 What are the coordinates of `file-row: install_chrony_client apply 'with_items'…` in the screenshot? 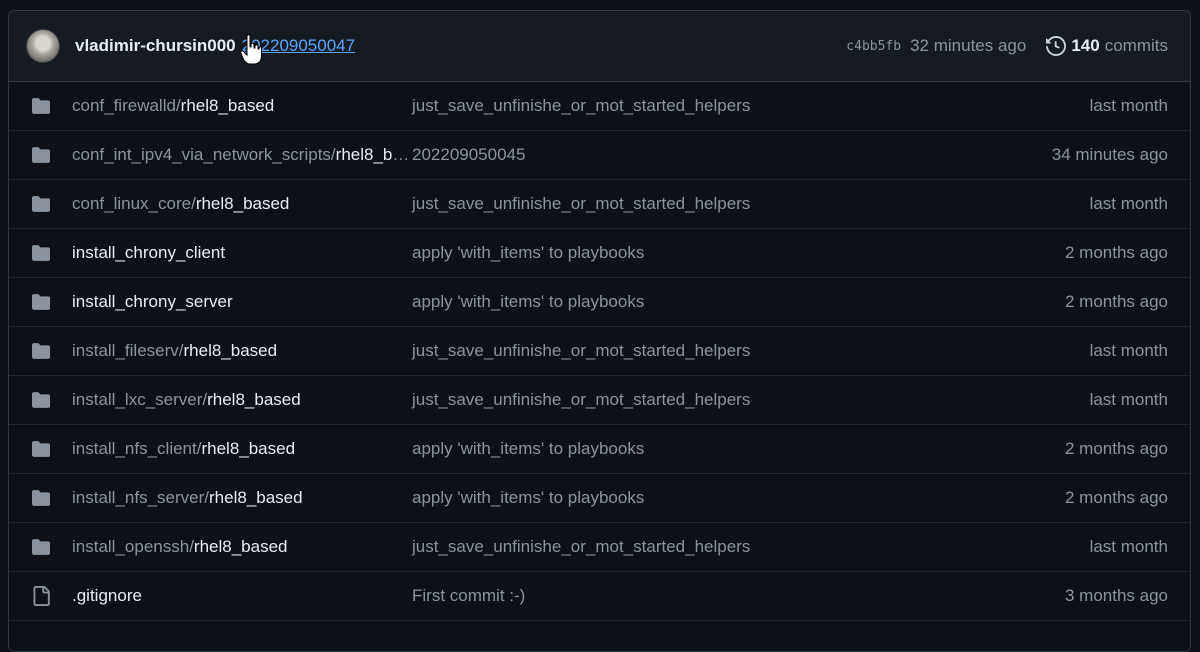 It's located at (599, 253).